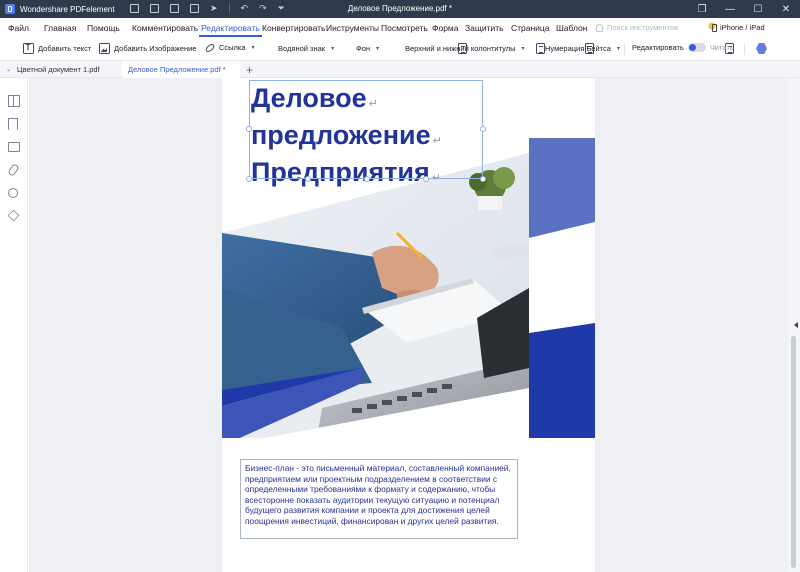 This screenshot has height=572, width=800. What do you see at coordinates (207, 8) in the screenshot?
I see `quick-access-toolbar: ➤ ↶ ↷ ⏷` at bounding box center [207, 8].